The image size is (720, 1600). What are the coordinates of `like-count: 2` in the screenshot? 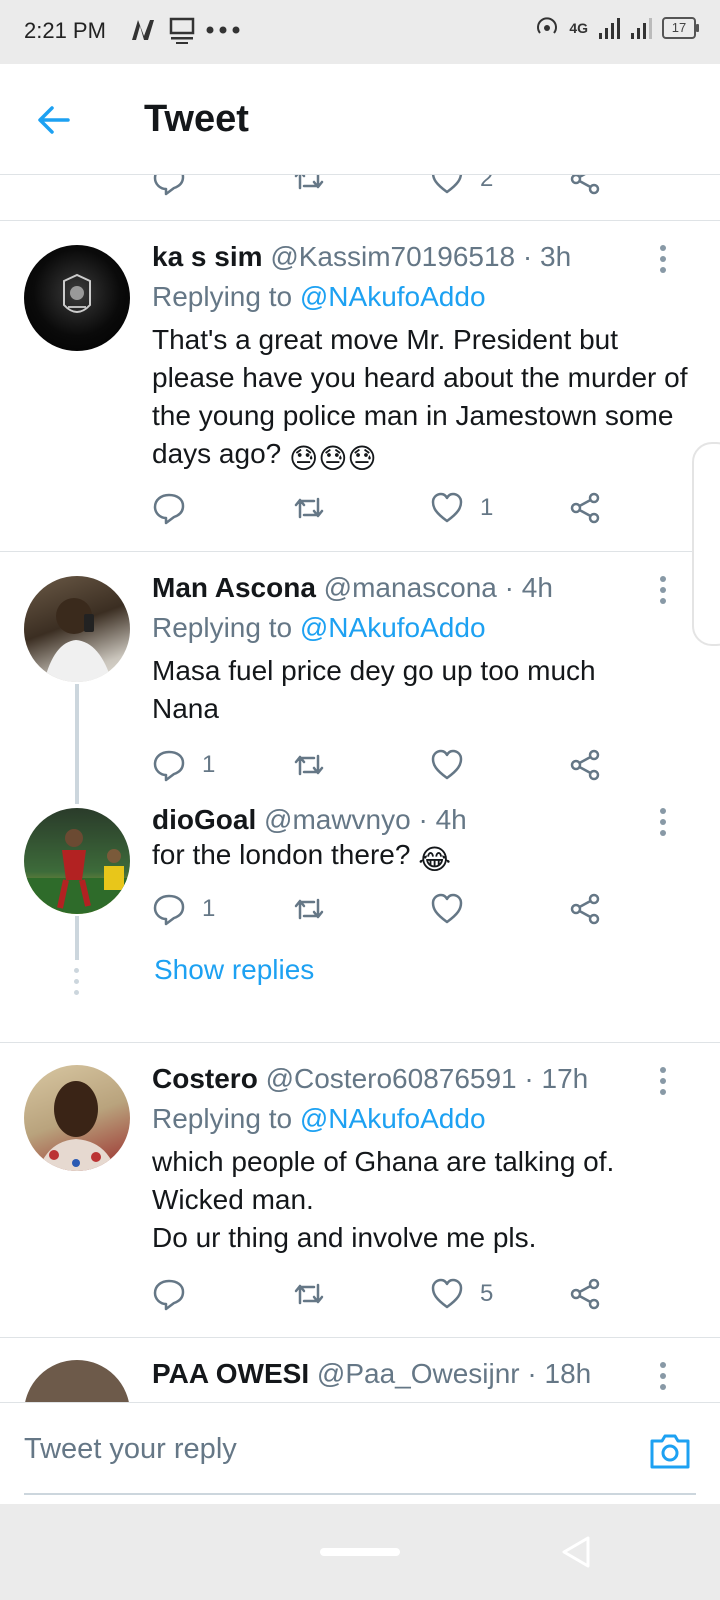 It's located at (487, 183).